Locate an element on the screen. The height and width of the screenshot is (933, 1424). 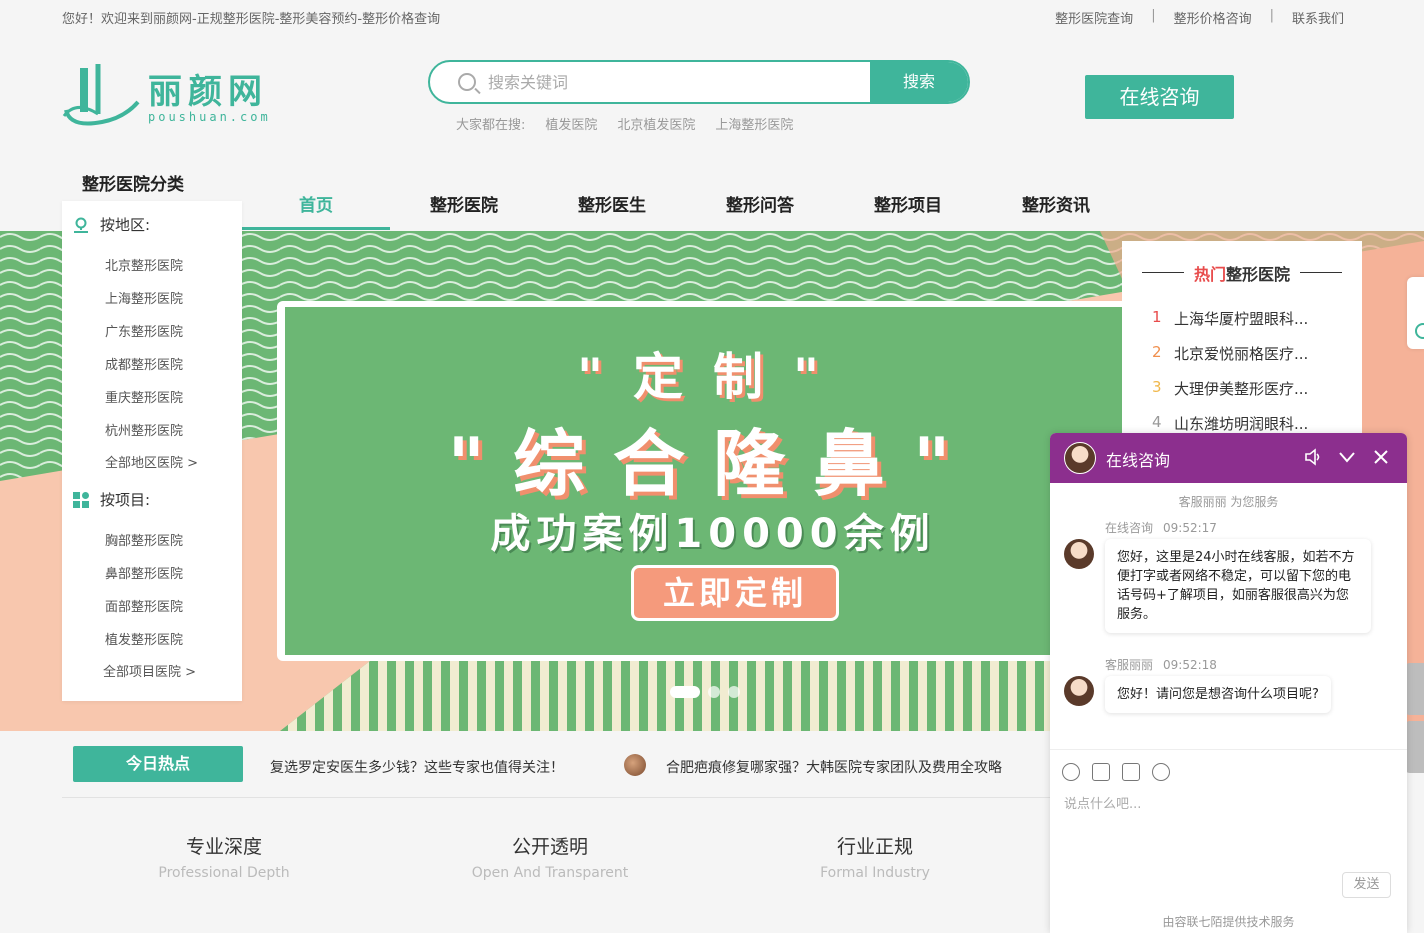
top-links: 整形医院查询 | 整形价格咨询 | 联系我们 is located at coordinates (1199, 17).